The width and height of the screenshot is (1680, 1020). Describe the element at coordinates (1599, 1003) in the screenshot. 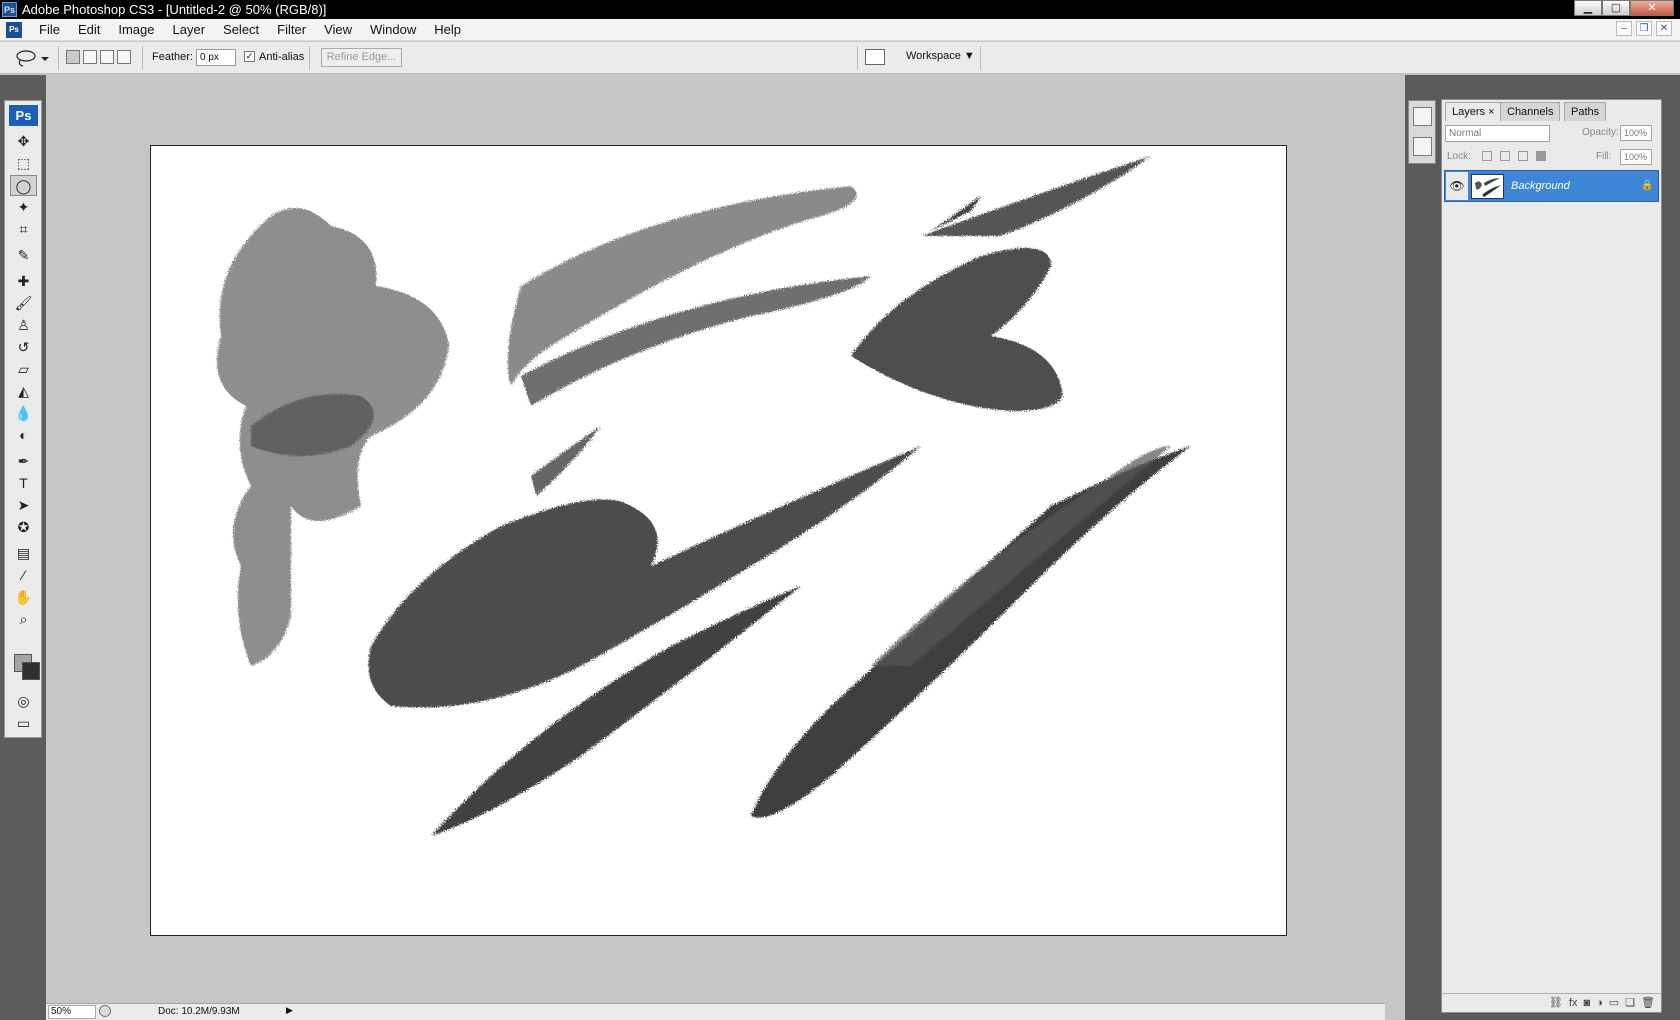

I see `adjustment-icon: ◑` at that location.